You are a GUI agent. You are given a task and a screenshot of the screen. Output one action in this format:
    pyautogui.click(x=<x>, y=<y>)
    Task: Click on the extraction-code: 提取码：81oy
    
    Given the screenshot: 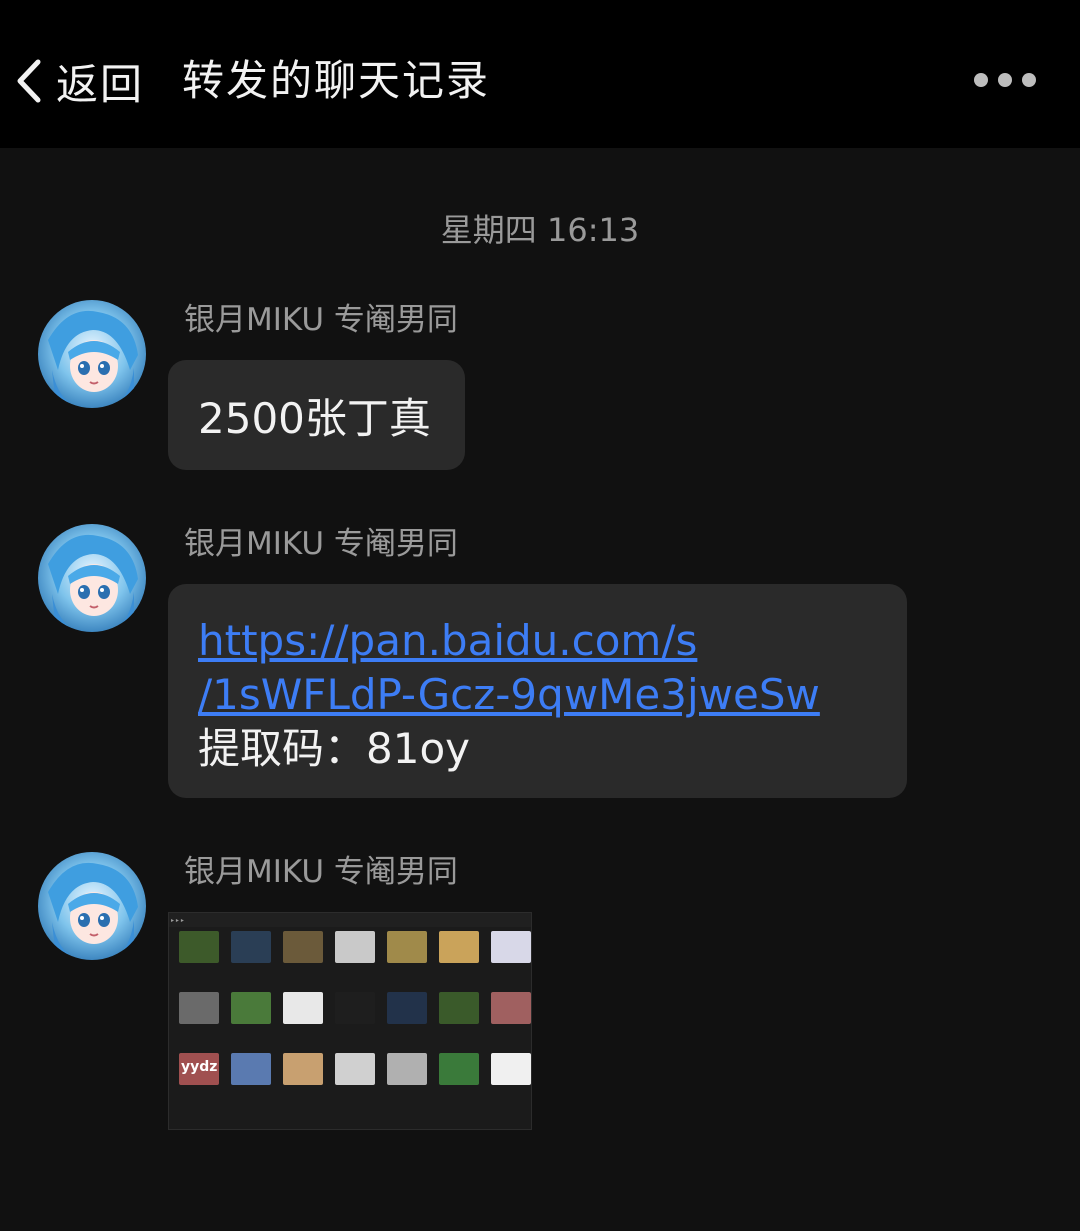 What is the action you would take?
    pyautogui.click(x=334, y=748)
    